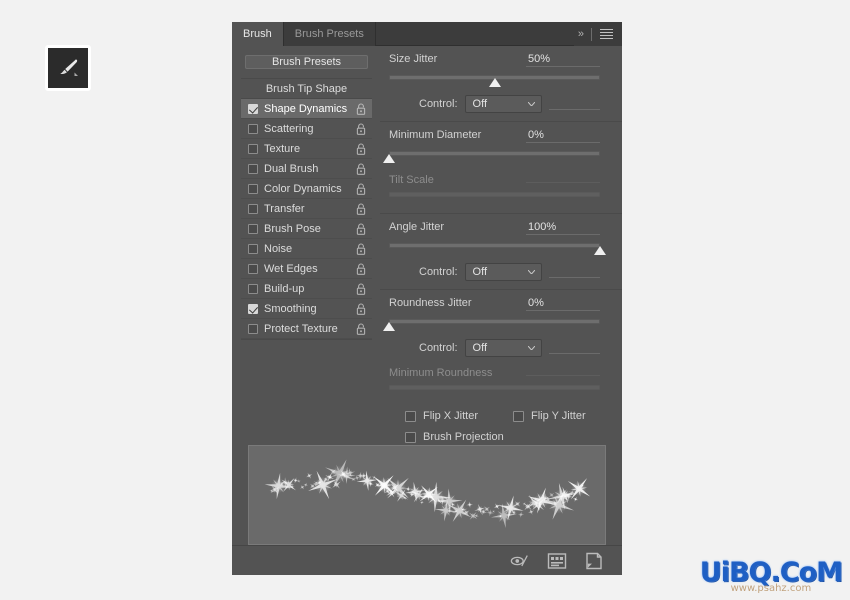 The height and width of the screenshot is (600, 850). Describe the element at coordinates (520, 561) in the screenshot. I see `toggle-brush-settings-icon` at that location.